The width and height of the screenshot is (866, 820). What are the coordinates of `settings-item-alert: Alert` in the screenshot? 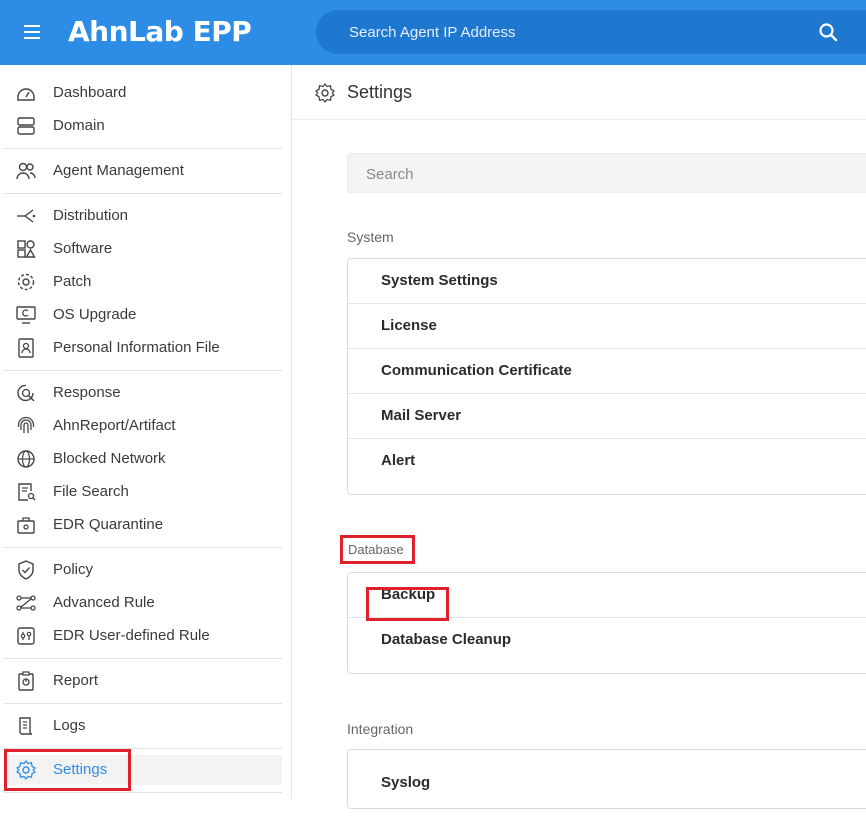 It's located at (607, 466).